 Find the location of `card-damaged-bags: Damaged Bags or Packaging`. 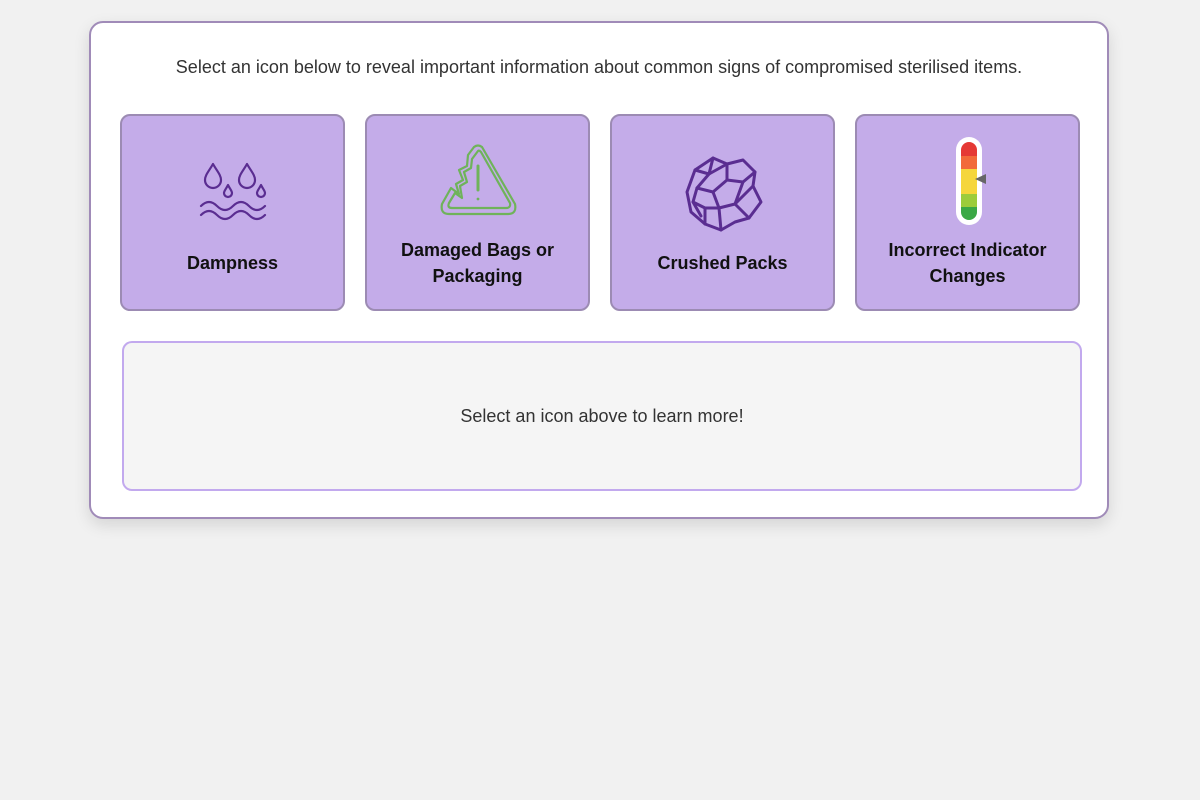

card-damaged-bags: Damaged Bags or Packaging is located at coordinates (477, 212).